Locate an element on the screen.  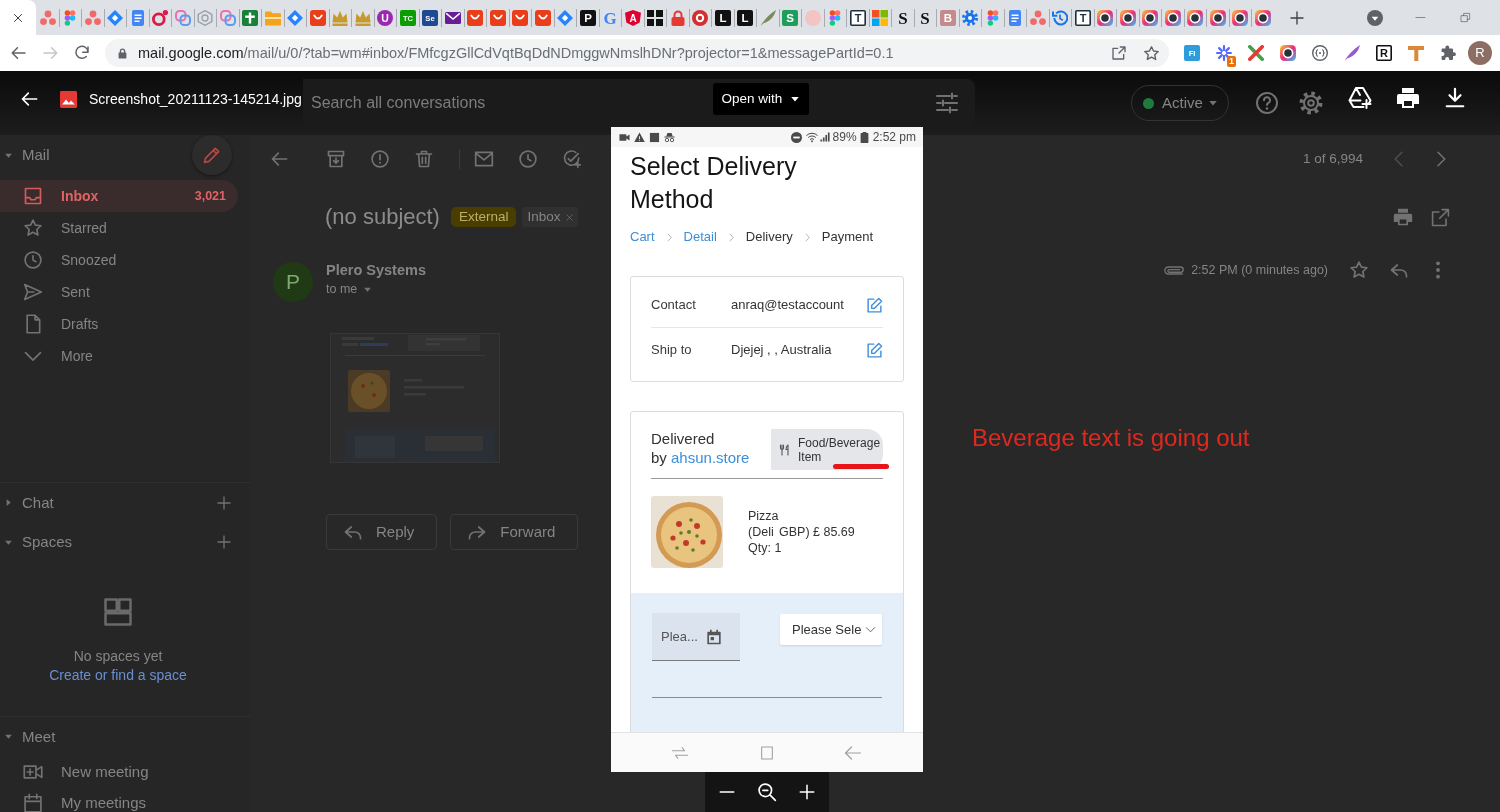
nav-item: Starred is located at coordinates (119, 228).